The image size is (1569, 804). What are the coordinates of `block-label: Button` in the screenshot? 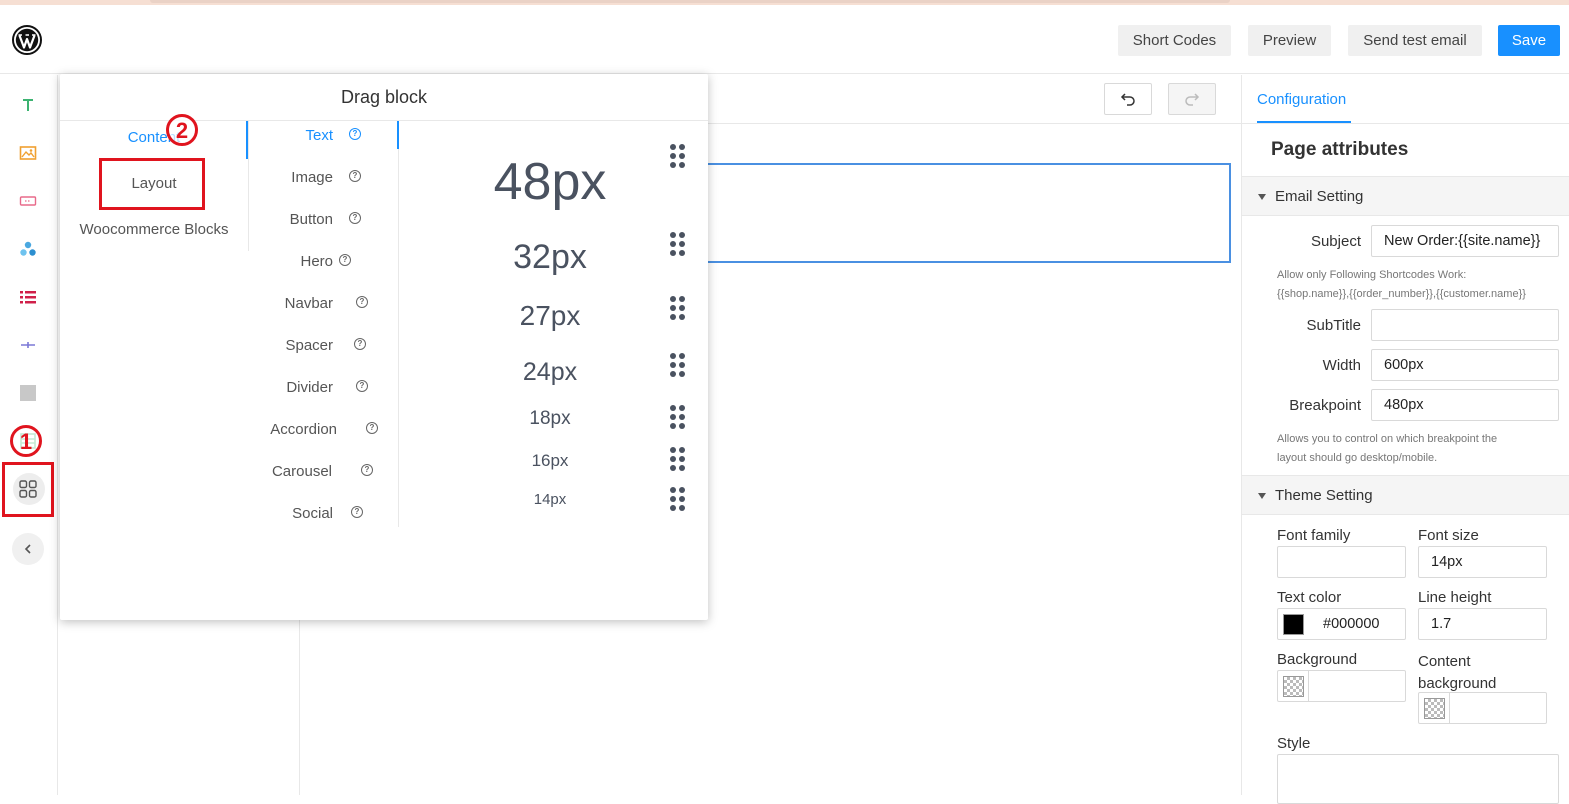 It's located at (311, 219).